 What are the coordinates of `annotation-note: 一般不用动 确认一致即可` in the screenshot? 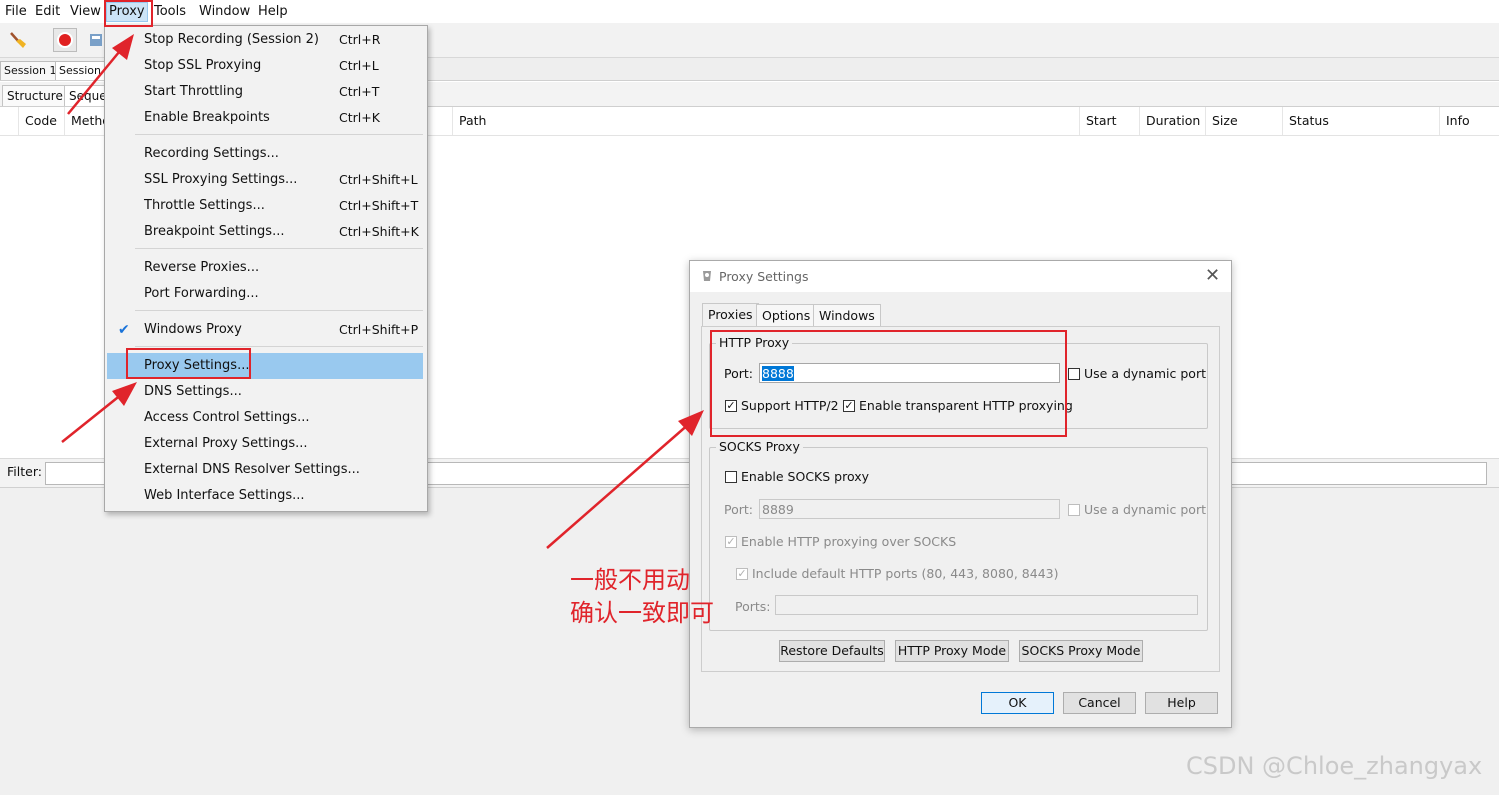 It's located at (642, 597).